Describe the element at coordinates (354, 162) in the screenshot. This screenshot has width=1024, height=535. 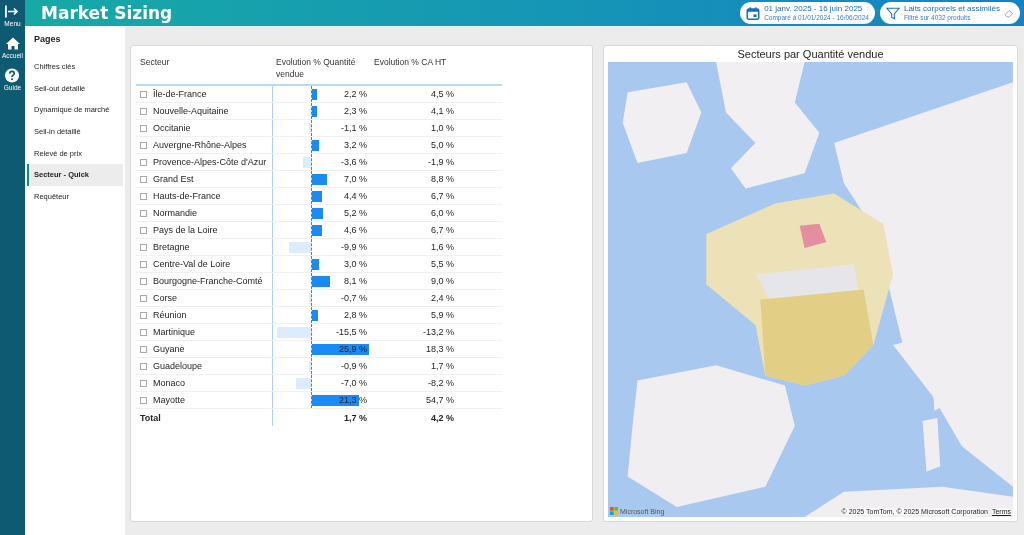
I see `table-cell: -3,6 %` at that location.